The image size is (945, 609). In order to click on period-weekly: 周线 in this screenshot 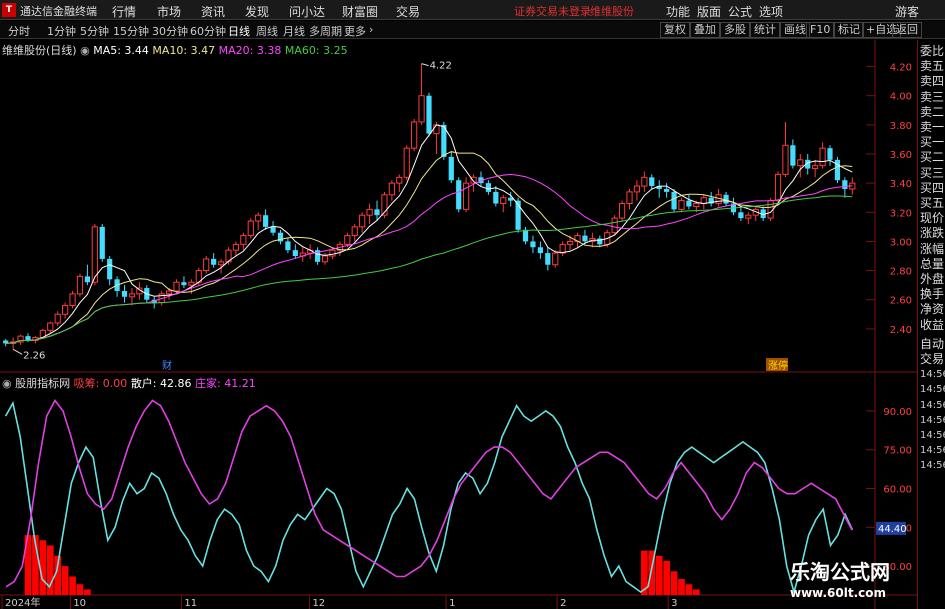, I will do `click(267, 31)`.